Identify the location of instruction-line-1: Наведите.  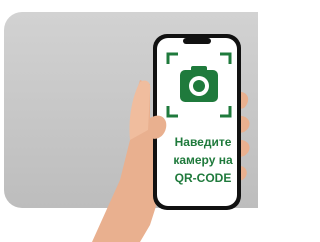
(203, 142).